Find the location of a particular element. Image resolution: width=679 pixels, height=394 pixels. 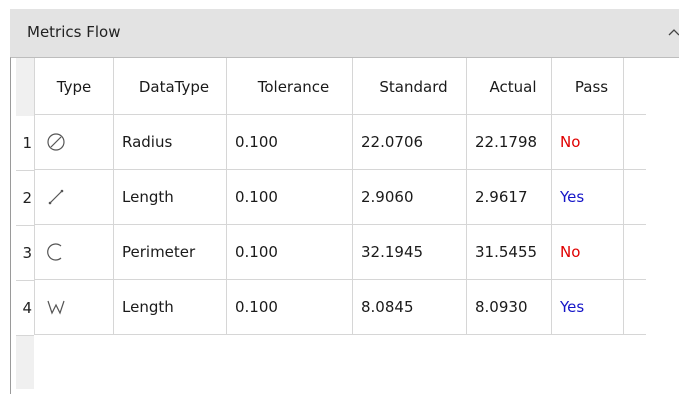

row-number: 3 is located at coordinates (25, 253).